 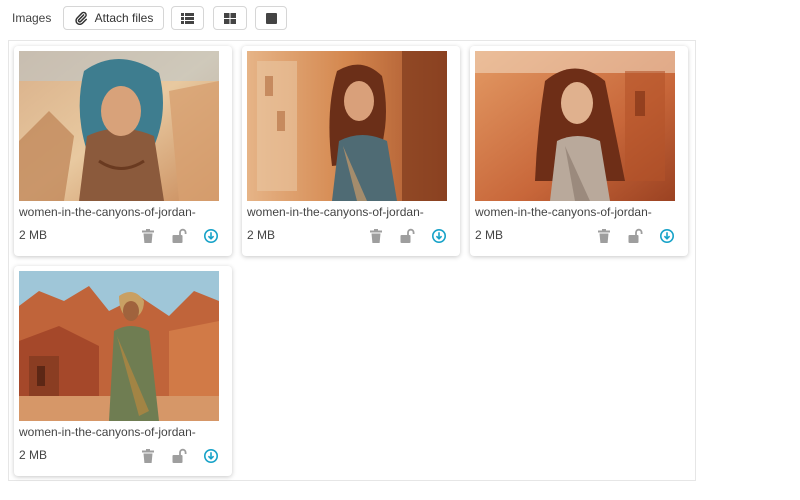 What do you see at coordinates (81, 18) in the screenshot?
I see `paperclip-icon` at bounding box center [81, 18].